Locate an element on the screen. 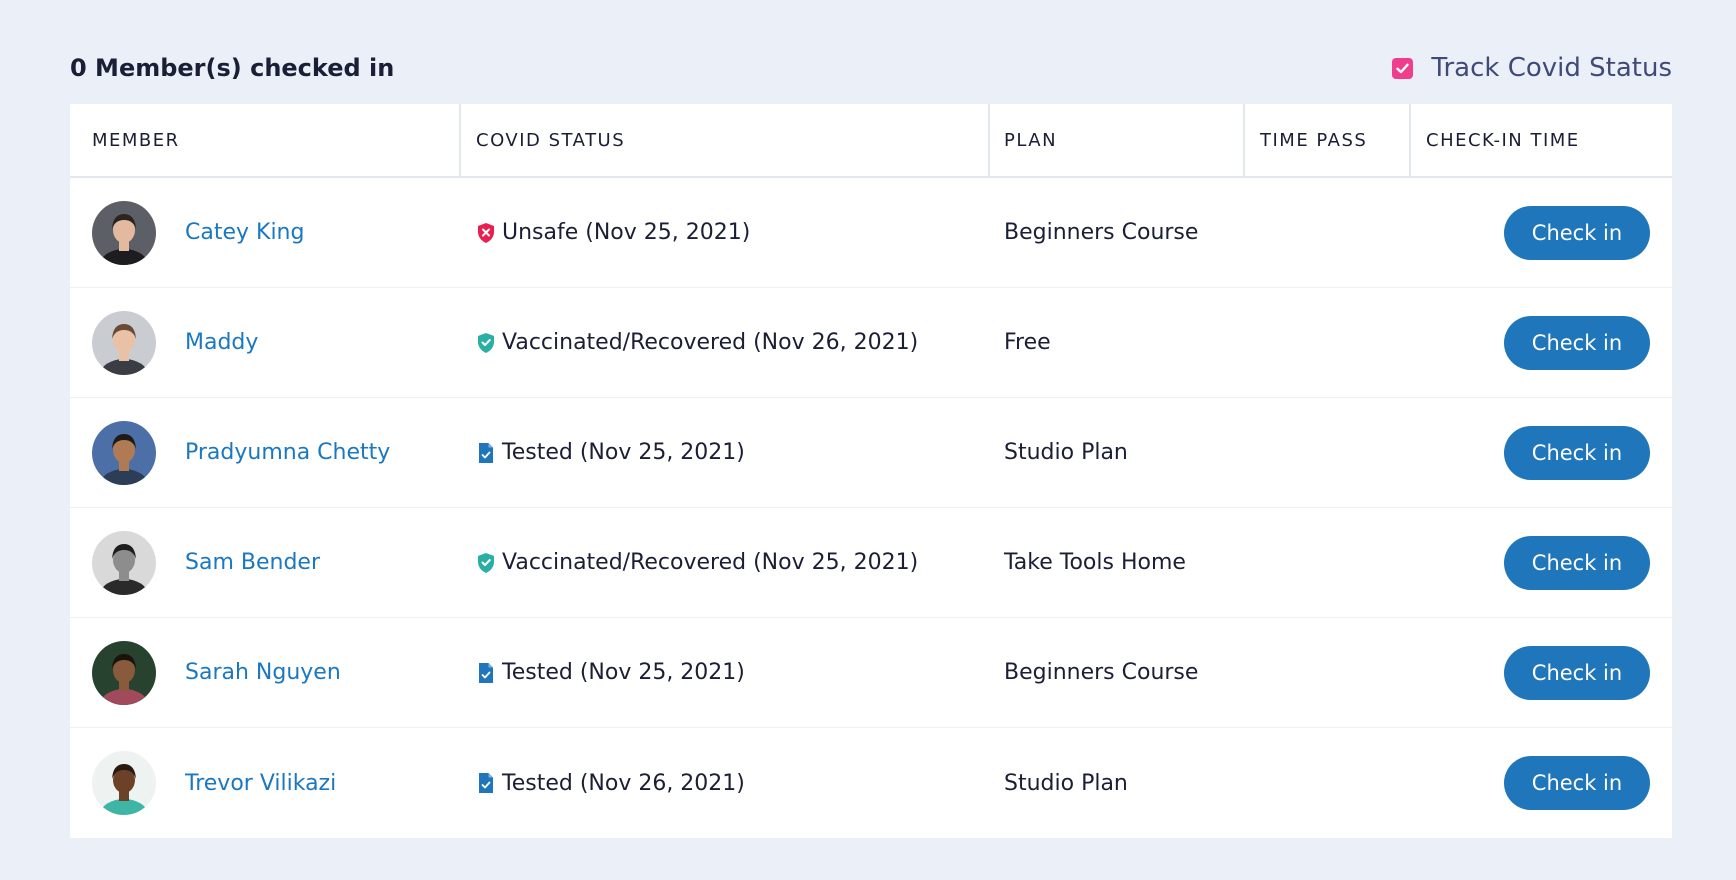 Image resolution: width=1736 pixels, height=880 pixels. track-covid-checkbox is located at coordinates (1403, 68).